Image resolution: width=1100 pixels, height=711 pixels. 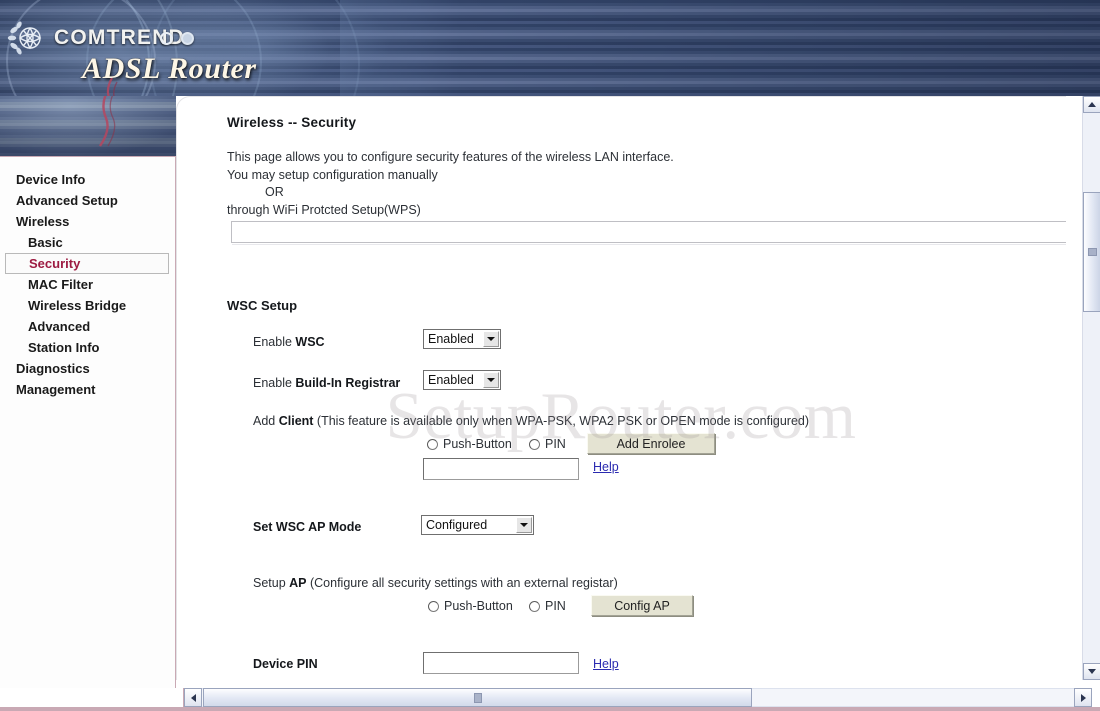 I want to click on bottom-border-strip, so click(x=550, y=709).